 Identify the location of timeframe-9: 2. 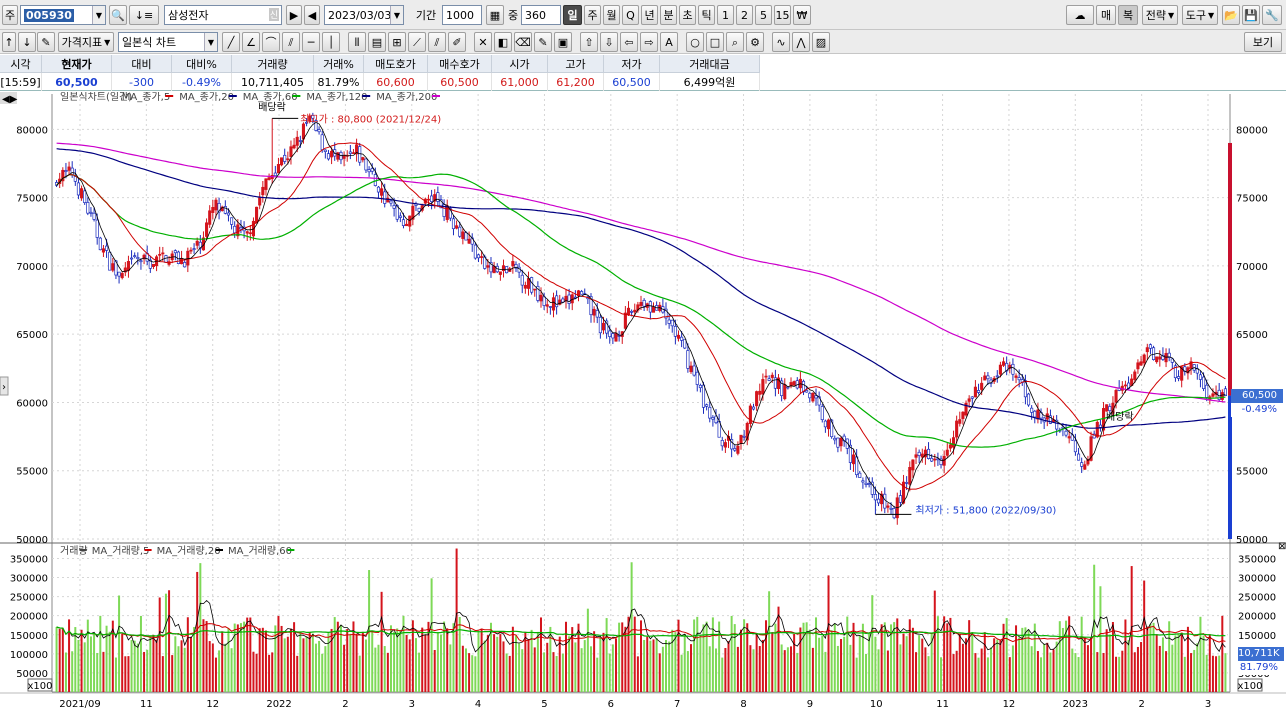
(744, 15).